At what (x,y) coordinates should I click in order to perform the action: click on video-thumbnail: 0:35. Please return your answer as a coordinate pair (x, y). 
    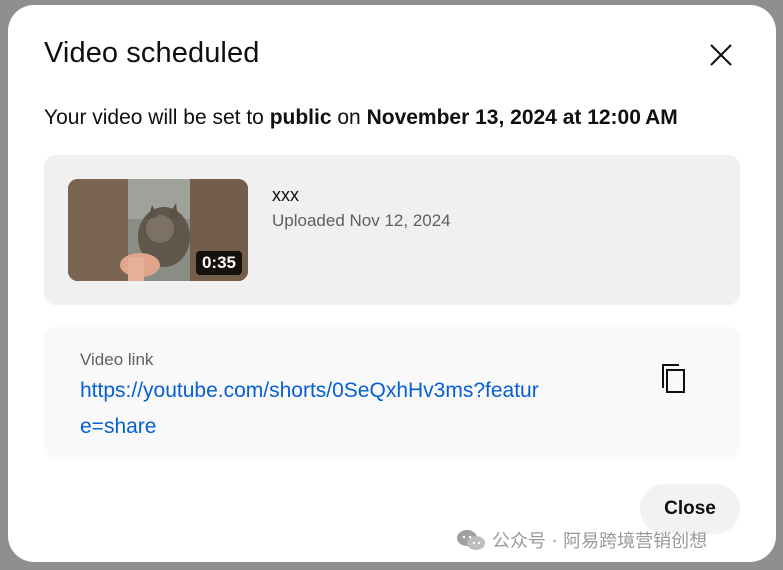
    Looking at the image, I should click on (158, 230).